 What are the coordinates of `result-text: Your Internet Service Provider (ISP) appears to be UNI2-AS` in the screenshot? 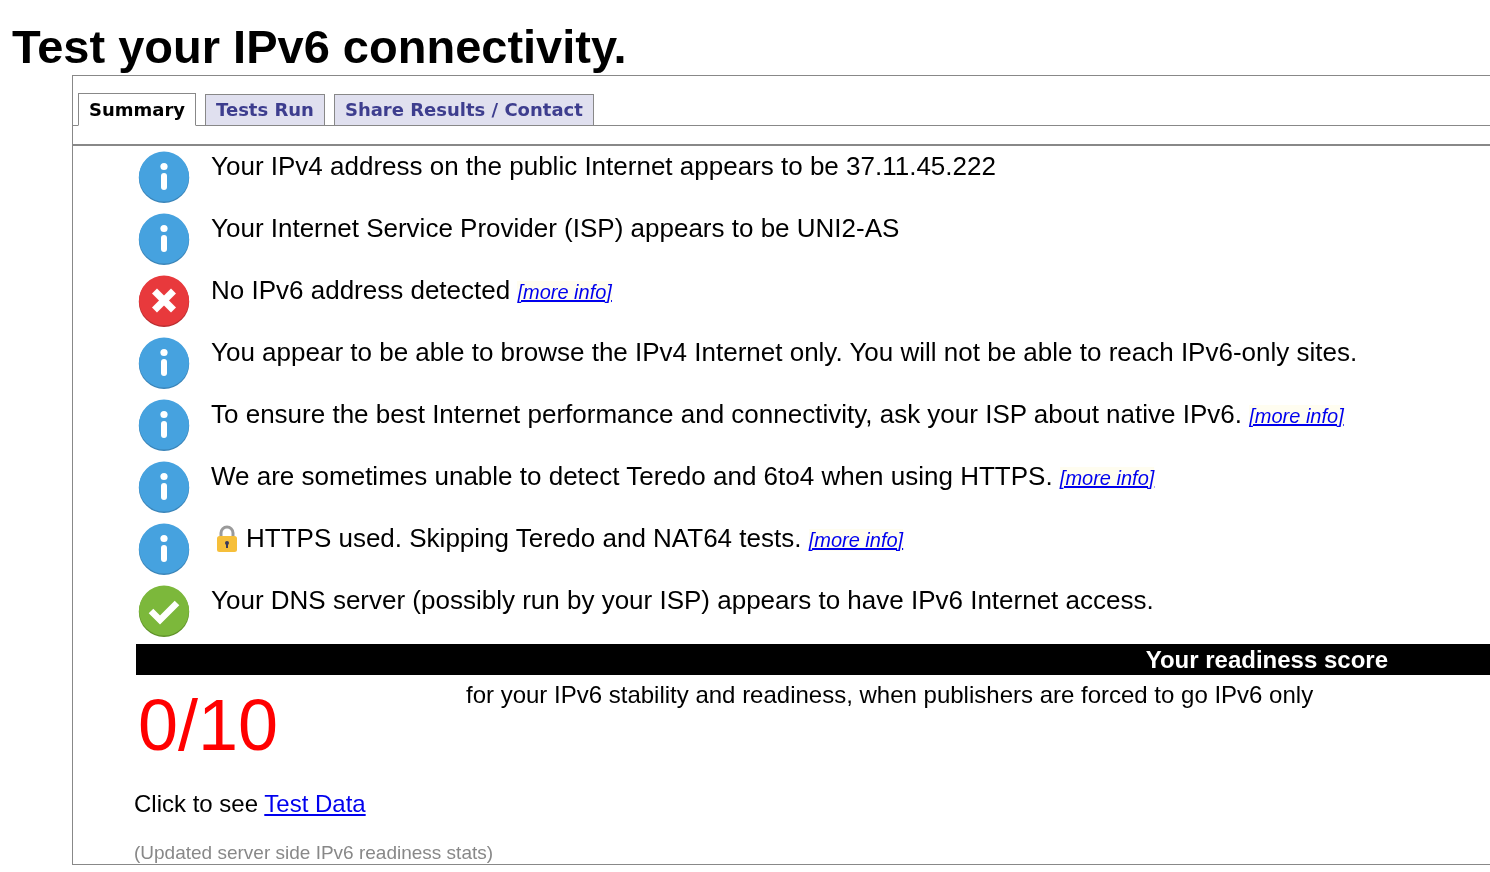 It's located at (555, 228).